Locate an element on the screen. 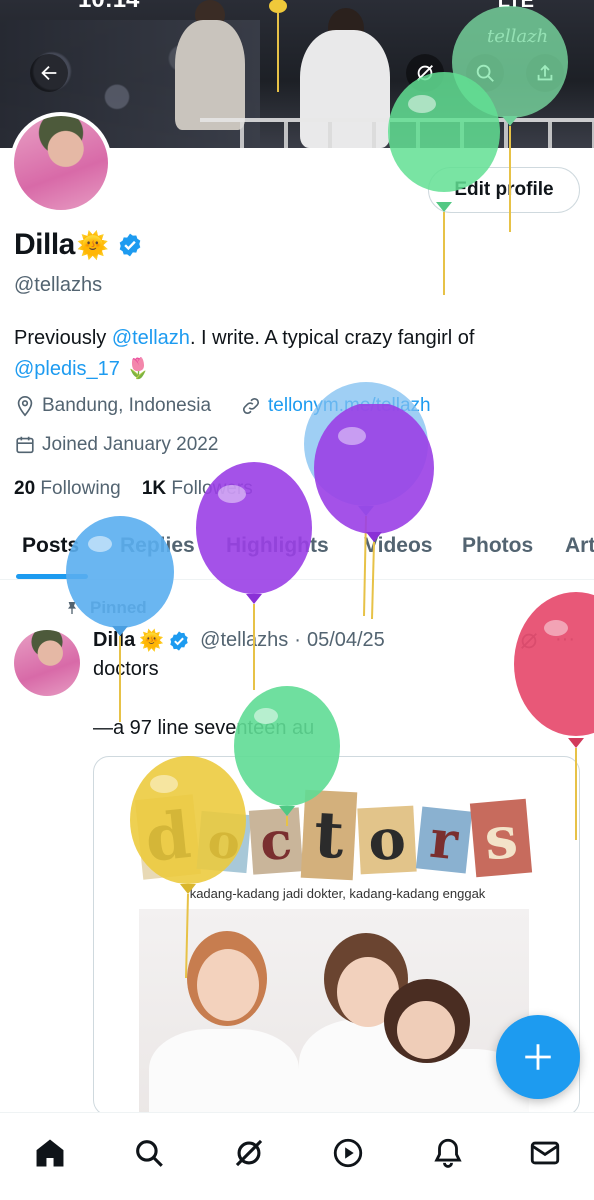  plus-icon is located at coordinates (538, 1057).